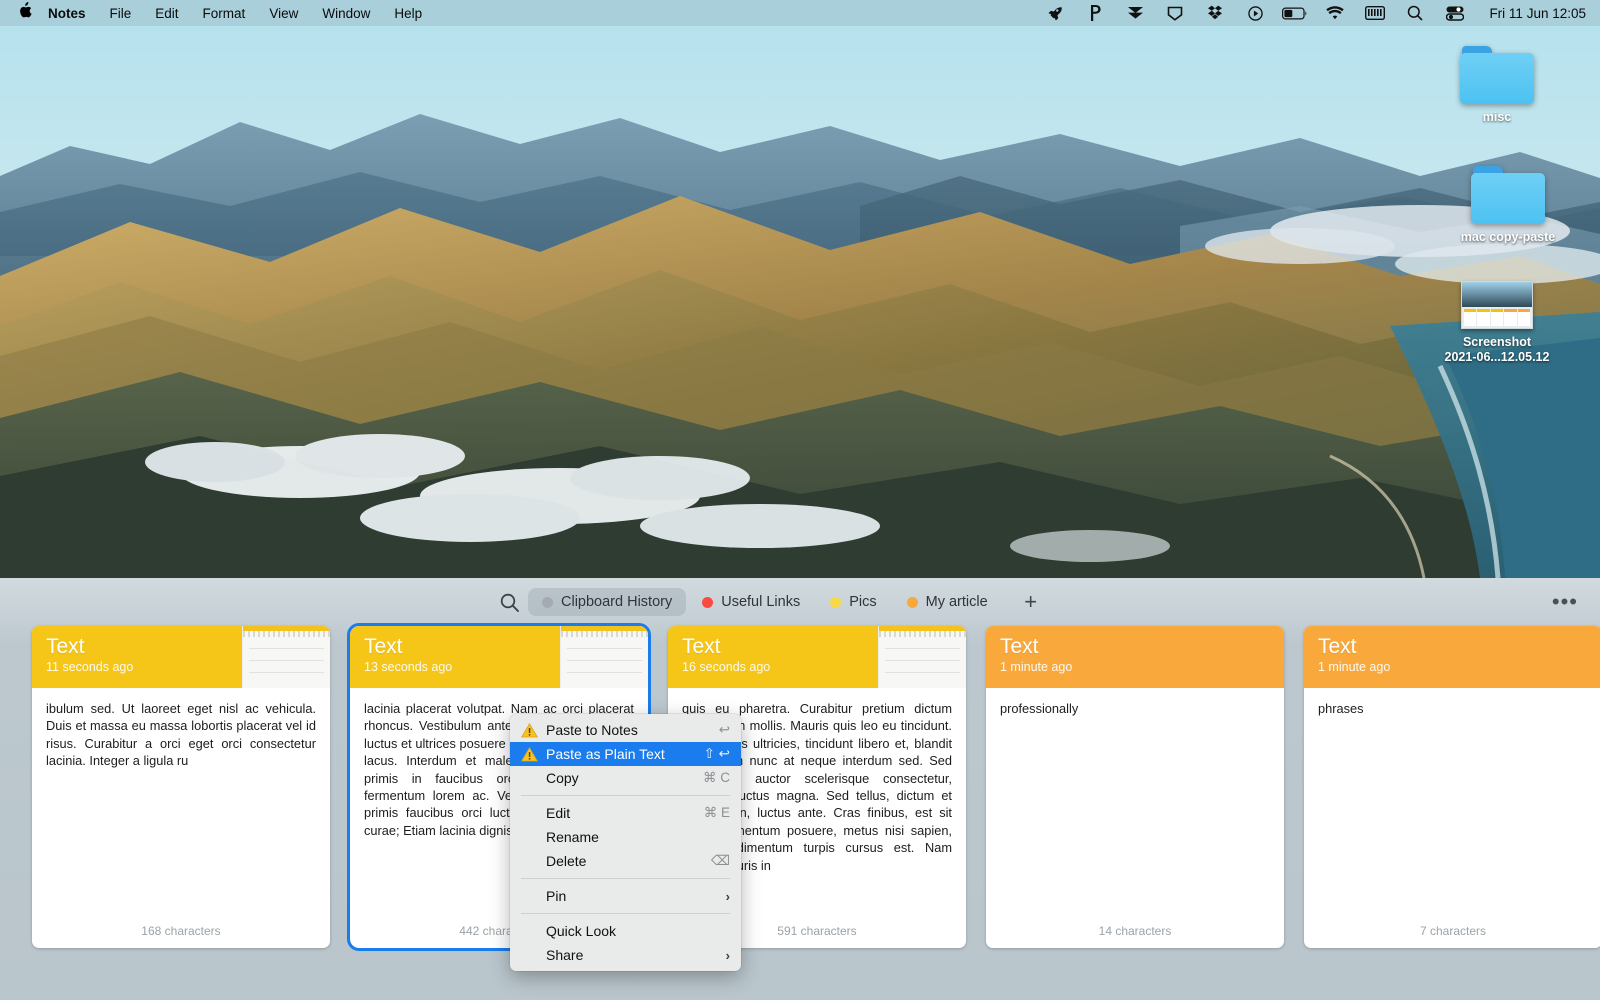 This screenshot has width=1600, height=1000. I want to click on menu-item-shortcut: ⇧ ↩, so click(716, 753).